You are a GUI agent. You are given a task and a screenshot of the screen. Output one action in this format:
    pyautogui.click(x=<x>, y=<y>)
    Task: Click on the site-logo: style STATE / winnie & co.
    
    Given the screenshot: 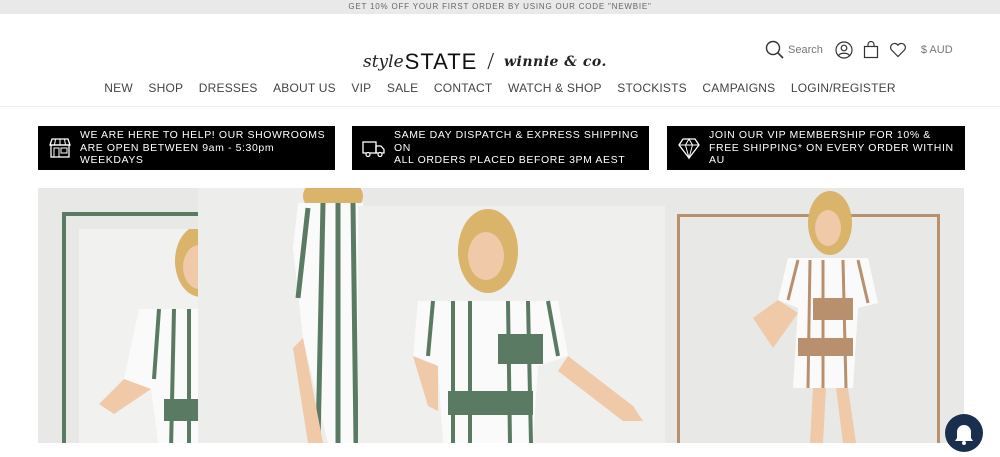 What is the action you would take?
    pyautogui.click(x=508, y=61)
    